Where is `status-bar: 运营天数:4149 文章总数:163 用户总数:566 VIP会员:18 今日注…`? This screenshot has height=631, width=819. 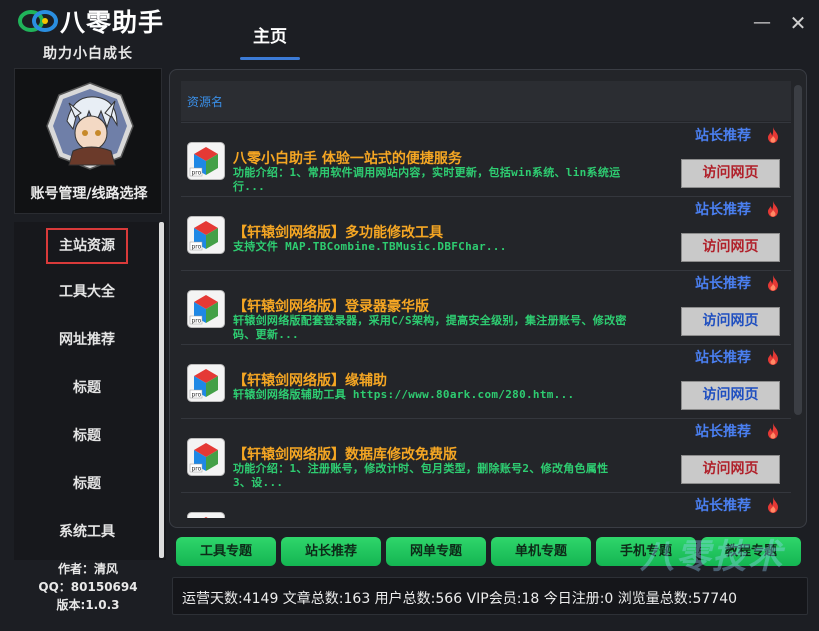 status-bar: 运营天数:4149 文章总数:163 用户总数:566 VIP会员:18 今日注… is located at coordinates (490, 596).